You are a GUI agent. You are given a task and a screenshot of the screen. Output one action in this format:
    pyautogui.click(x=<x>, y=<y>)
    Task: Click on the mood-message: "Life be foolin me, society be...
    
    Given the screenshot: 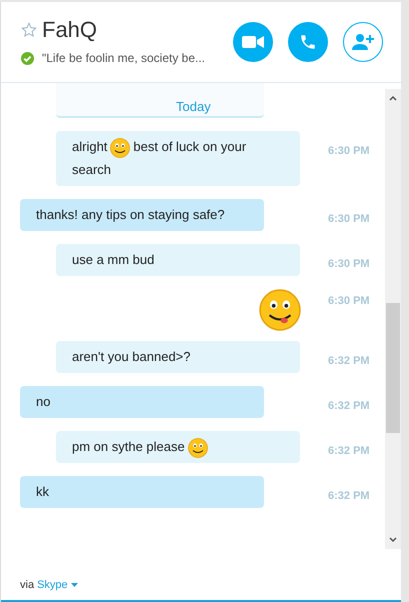 What is the action you would take?
    pyautogui.click(x=124, y=58)
    